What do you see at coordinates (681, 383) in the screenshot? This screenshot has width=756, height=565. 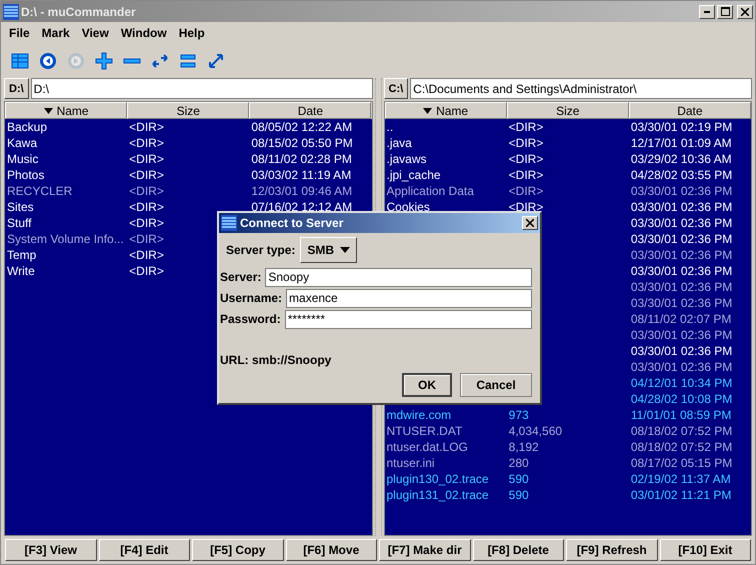 I see `file-date: 04/12/01 10:34 PM` at bounding box center [681, 383].